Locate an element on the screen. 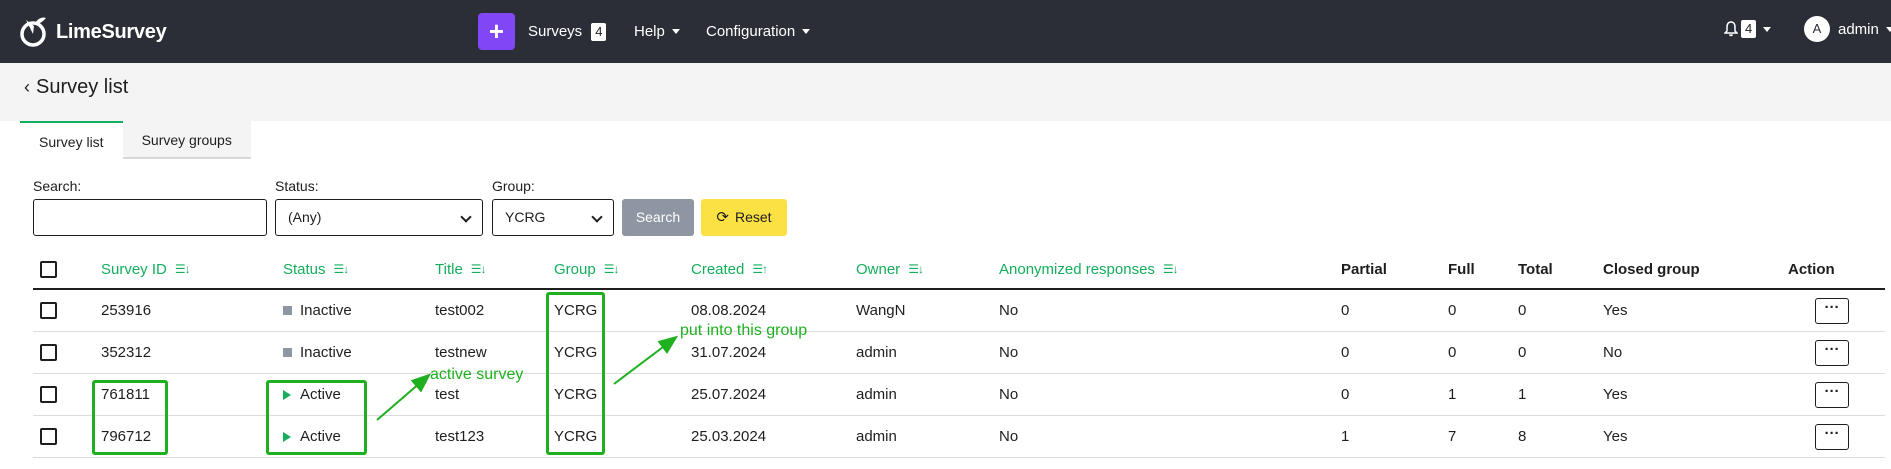 The image size is (1891, 469). group-select-value: YCRG is located at coordinates (525, 217).